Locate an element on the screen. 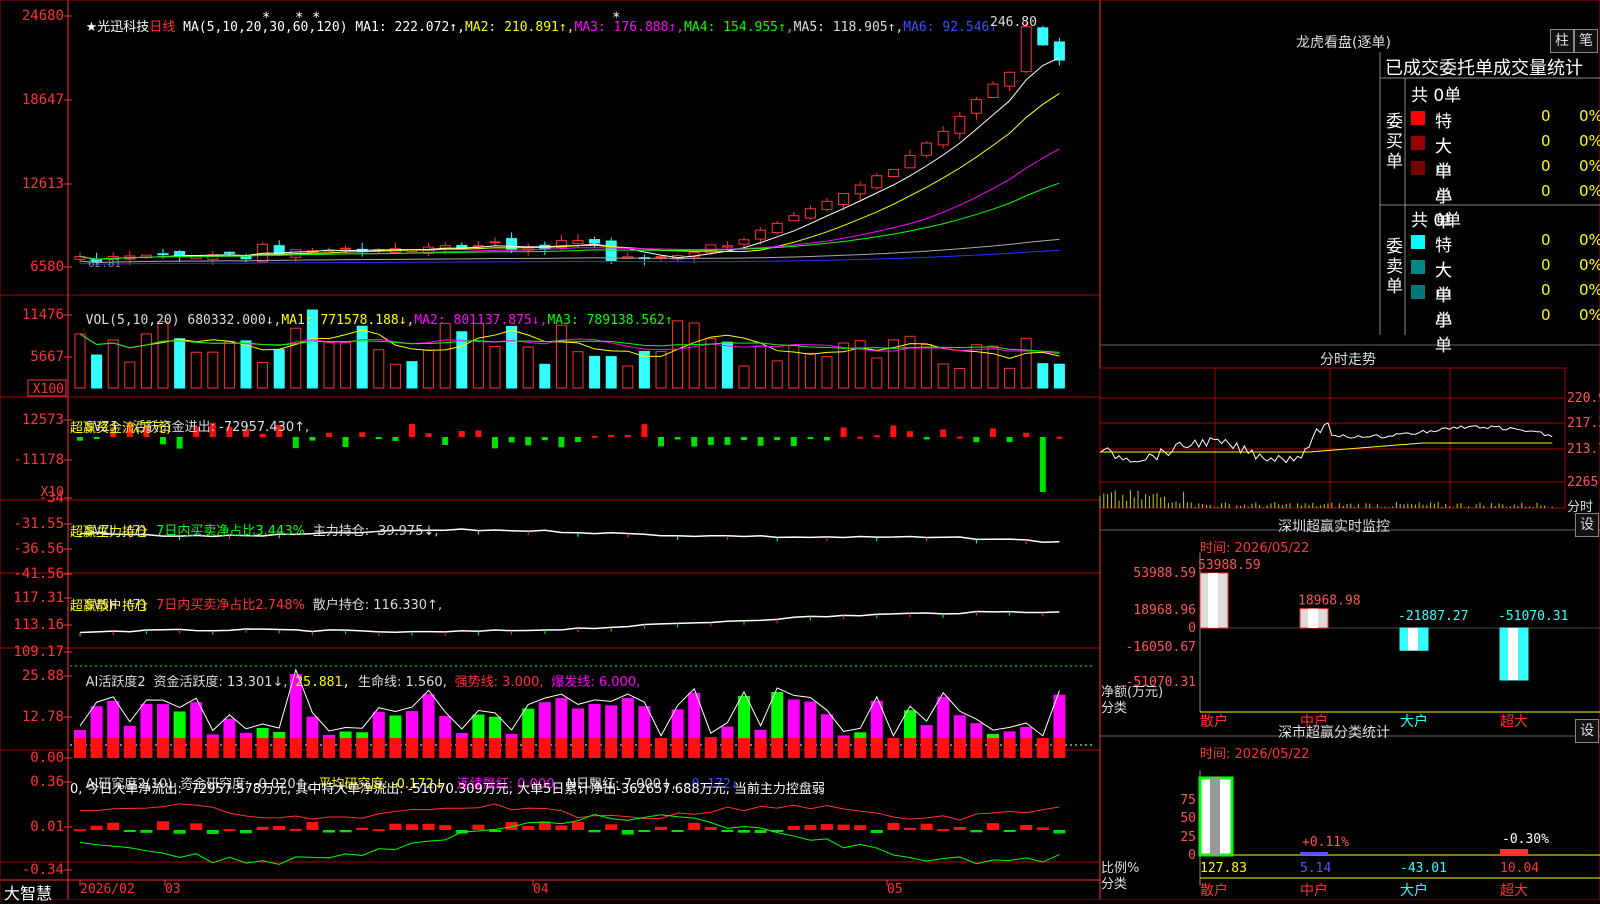  monitor-bar-highlight is located at coordinates (1513, 654).